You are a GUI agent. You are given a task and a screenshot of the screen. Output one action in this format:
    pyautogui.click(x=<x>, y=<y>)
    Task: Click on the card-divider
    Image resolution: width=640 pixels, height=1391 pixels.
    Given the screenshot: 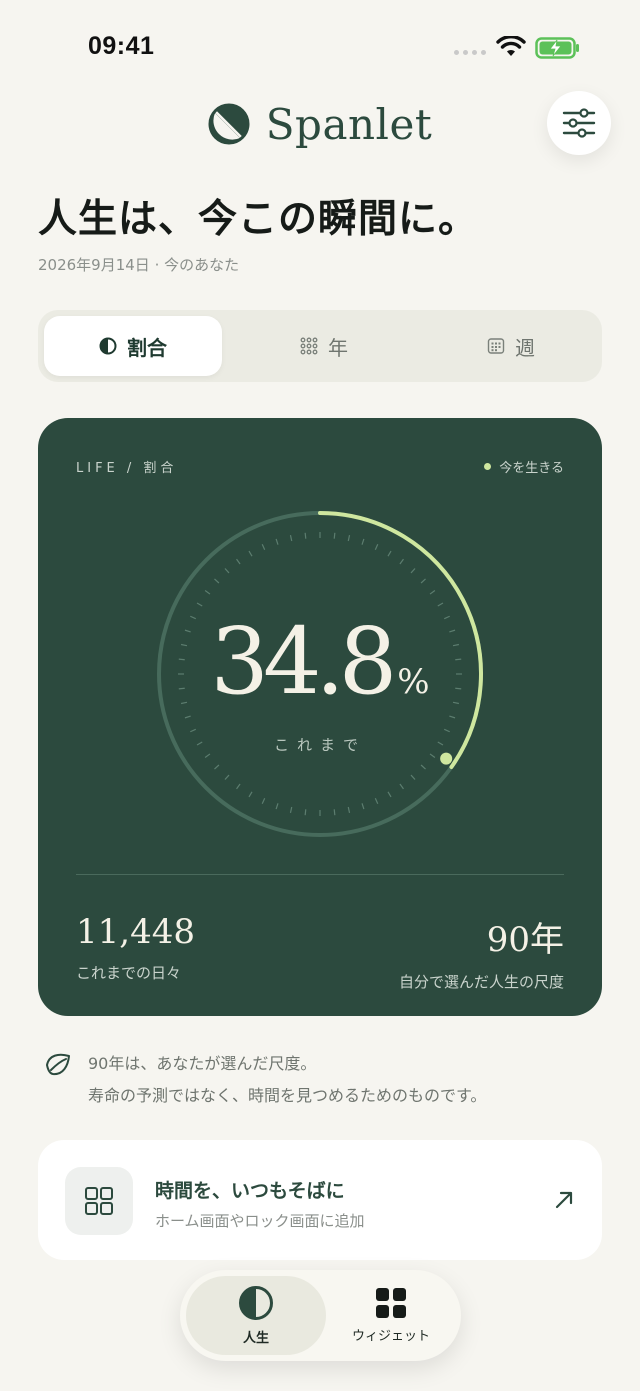 What is the action you would take?
    pyautogui.click(x=320, y=874)
    